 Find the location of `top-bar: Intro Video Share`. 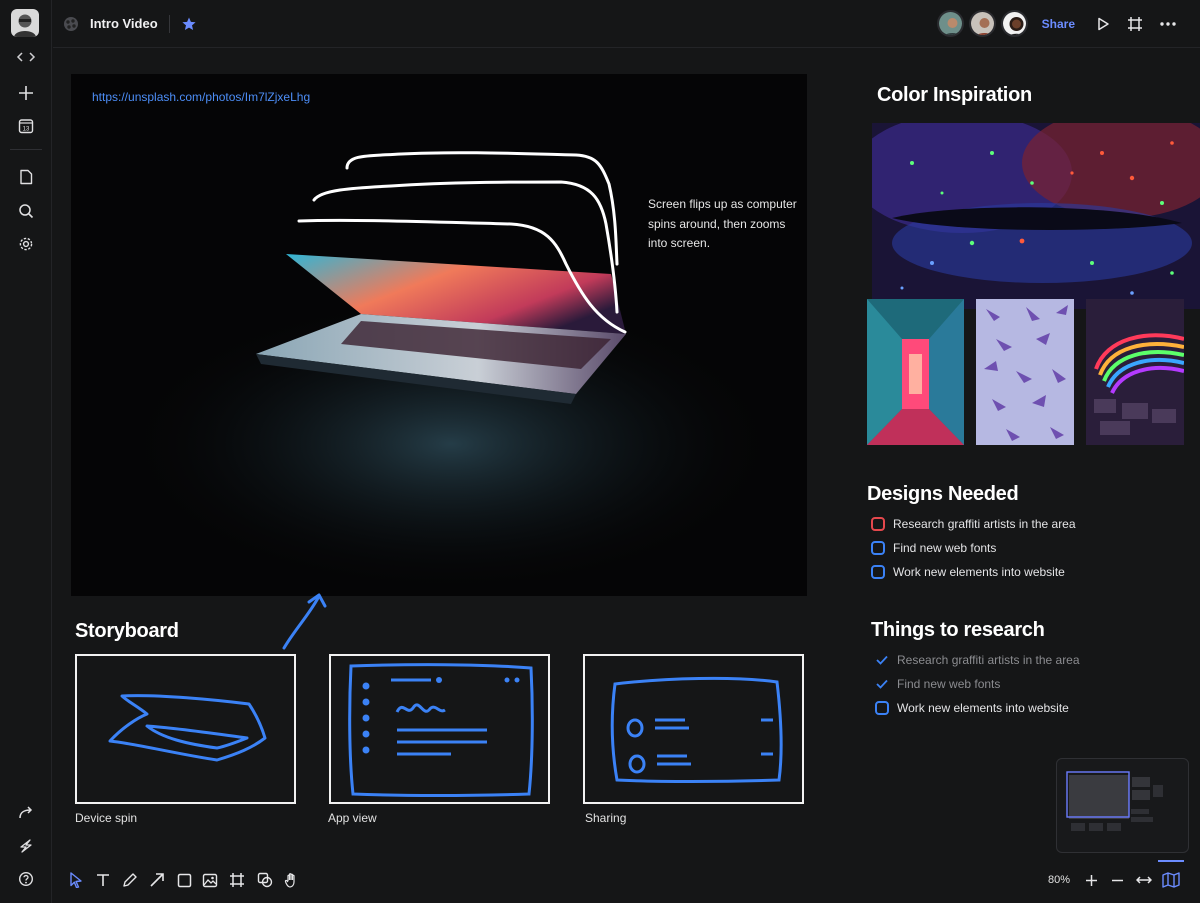

top-bar: Intro Video Share is located at coordinates (626, 24).